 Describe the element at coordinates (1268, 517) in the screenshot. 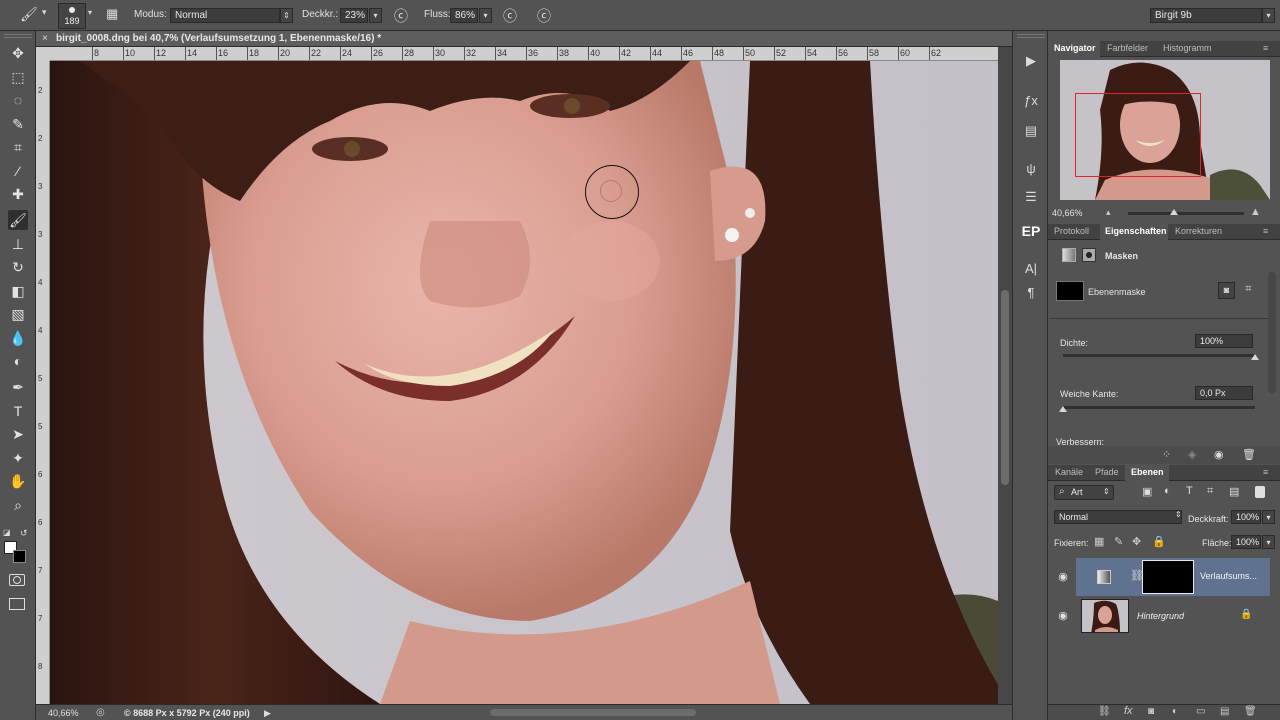

I see `layer-opacity-dropdown: ▾` at that location.